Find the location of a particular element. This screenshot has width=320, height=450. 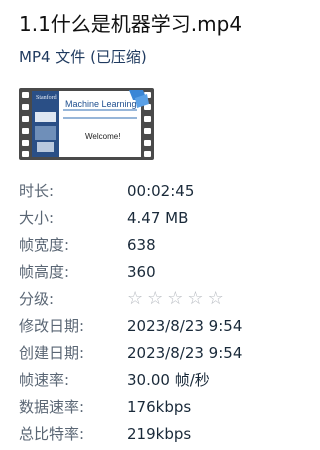

file-type: MP4 文件 (已压缩) is located at coordinates (83, 57).